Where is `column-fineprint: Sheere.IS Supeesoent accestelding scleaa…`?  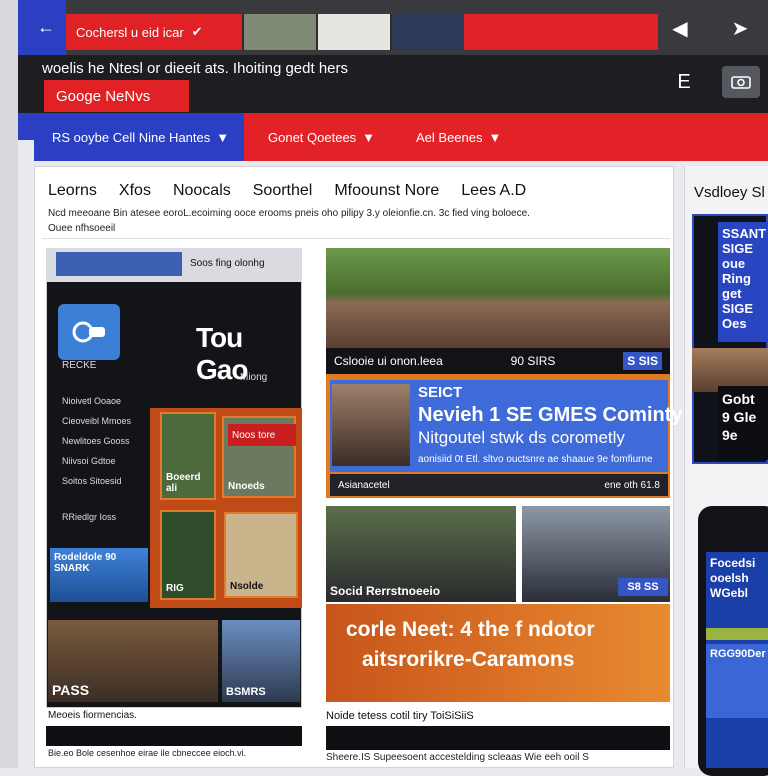
column-fineprint: Sheere.IS Supeesoent accestelding scleaa… is located at coordinates (457, 757).